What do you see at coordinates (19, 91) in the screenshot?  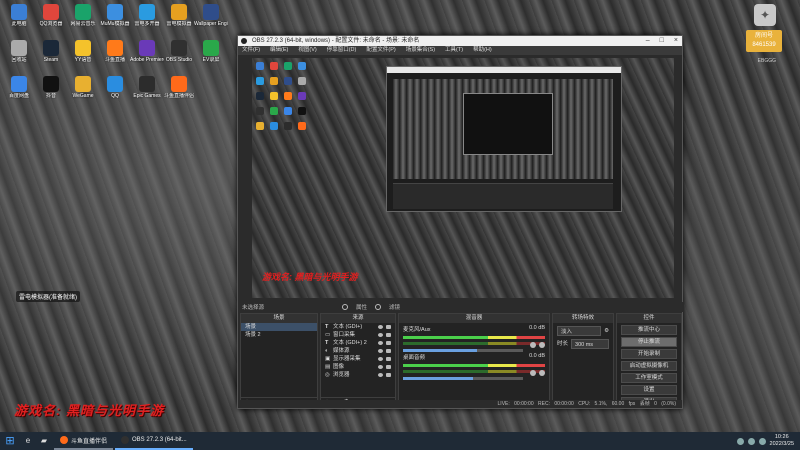 I see `desktop-icon: 百度网盘` at bounding box center [19, 91].